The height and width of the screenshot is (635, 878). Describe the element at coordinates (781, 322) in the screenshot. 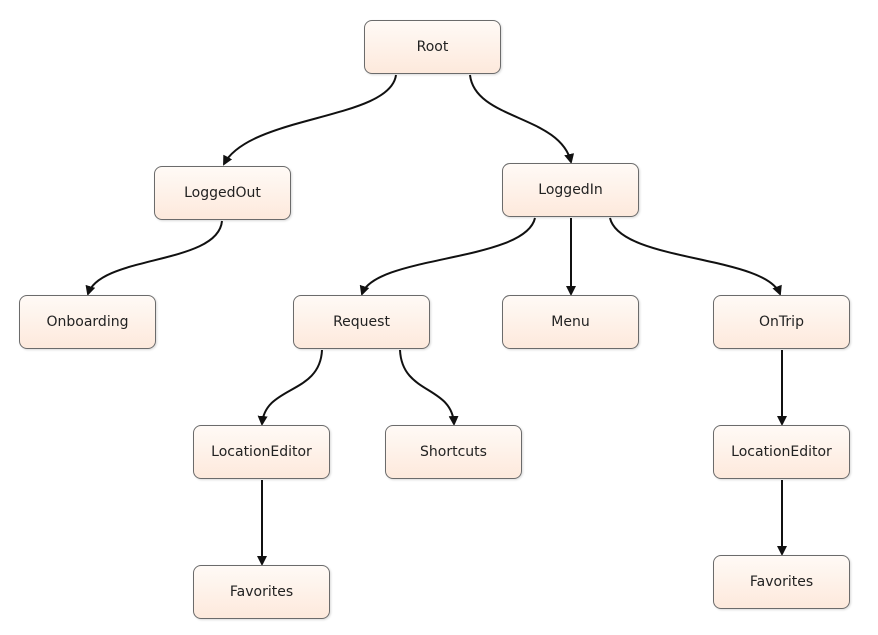

I see `node-on-trip: OnTrip` at that location.